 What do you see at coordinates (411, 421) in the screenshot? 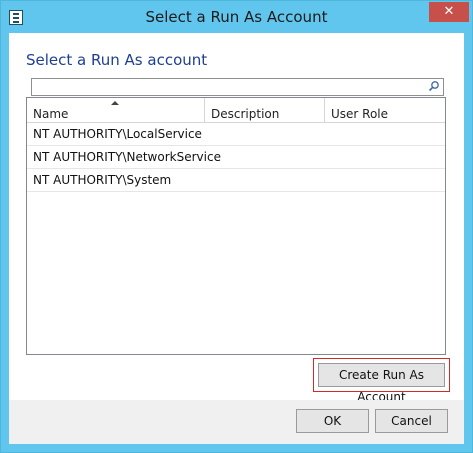
I see `cancel-button: Cancel` at bounding box center [411, 421].